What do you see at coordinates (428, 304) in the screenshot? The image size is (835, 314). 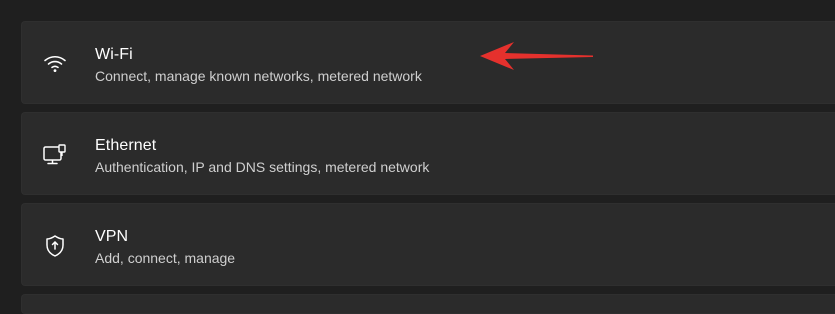 I see `settings-item-partial` at bounding box center [428, 304].